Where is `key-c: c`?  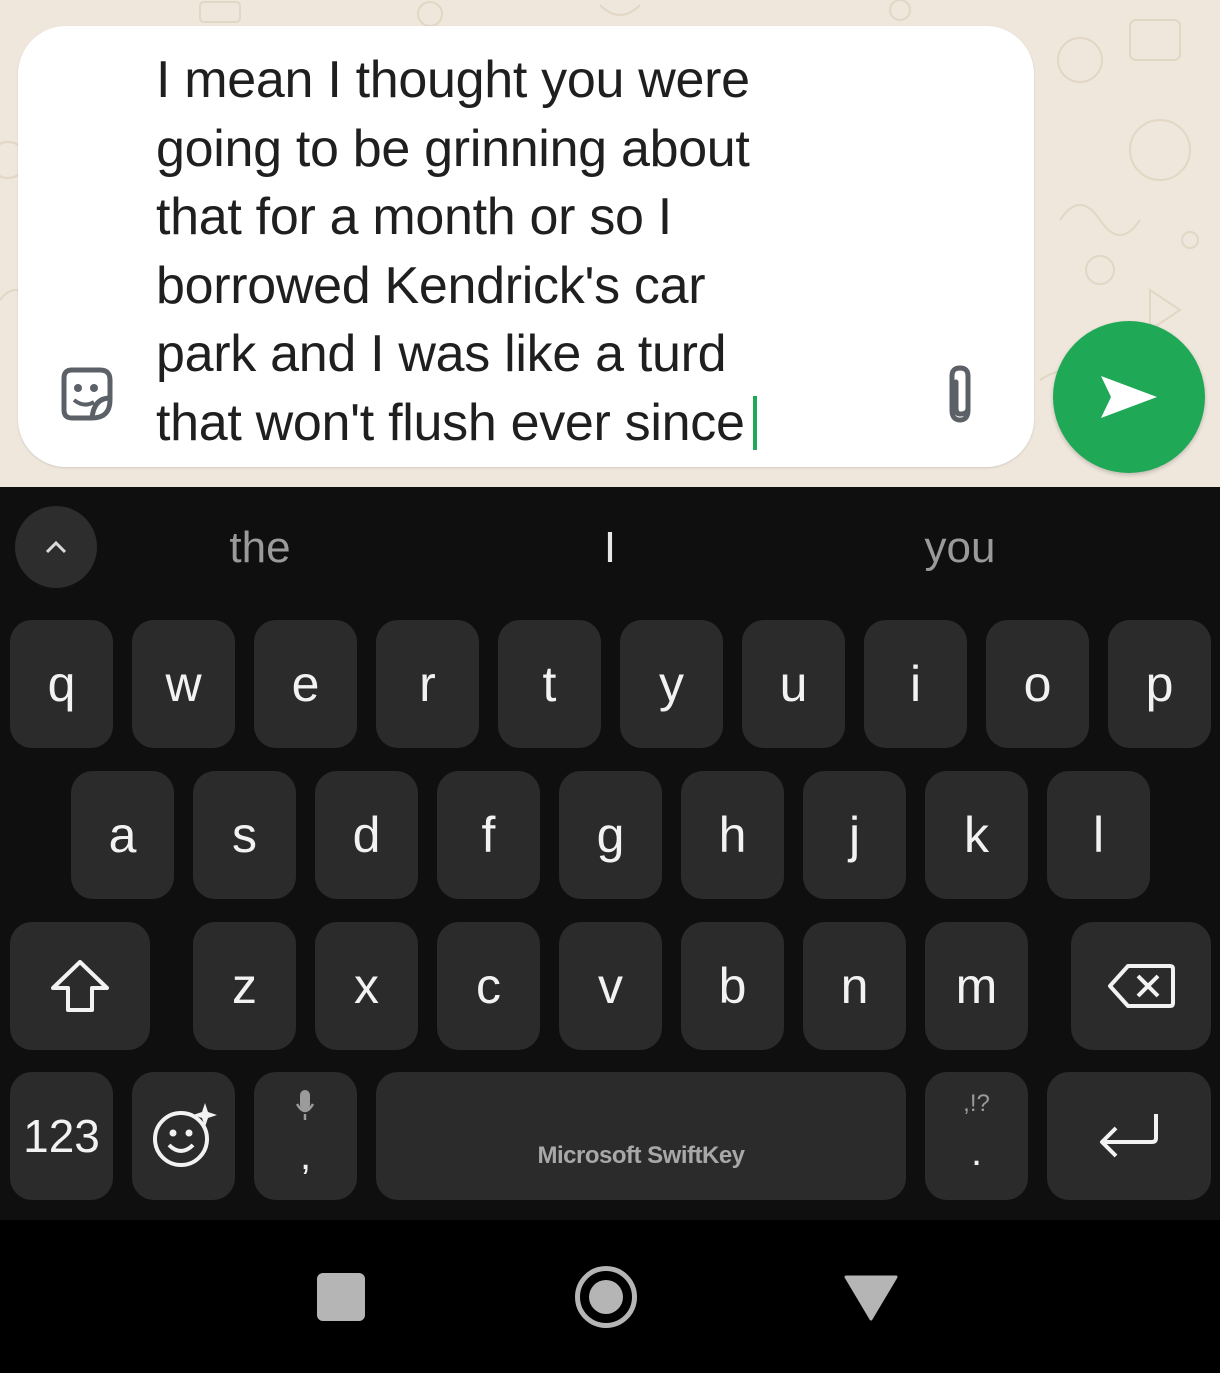
key-c: c is located at coordinates (488, 986).